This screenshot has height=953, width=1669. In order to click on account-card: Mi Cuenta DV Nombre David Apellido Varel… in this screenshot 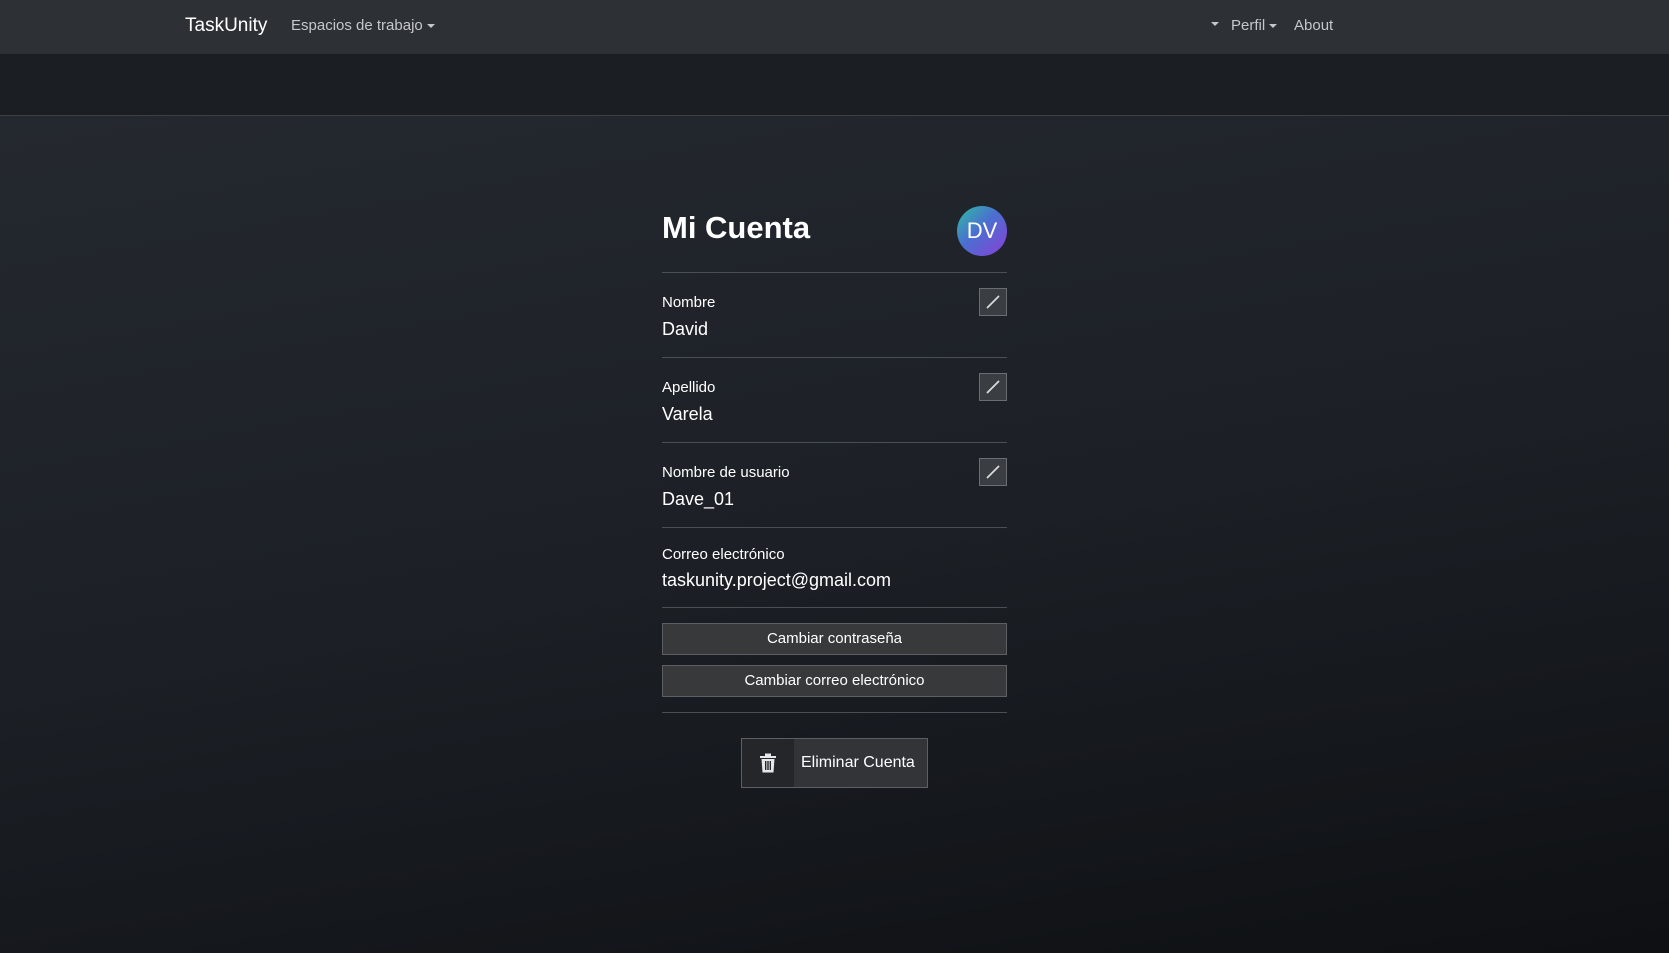, I will do `click(834, 494)`.